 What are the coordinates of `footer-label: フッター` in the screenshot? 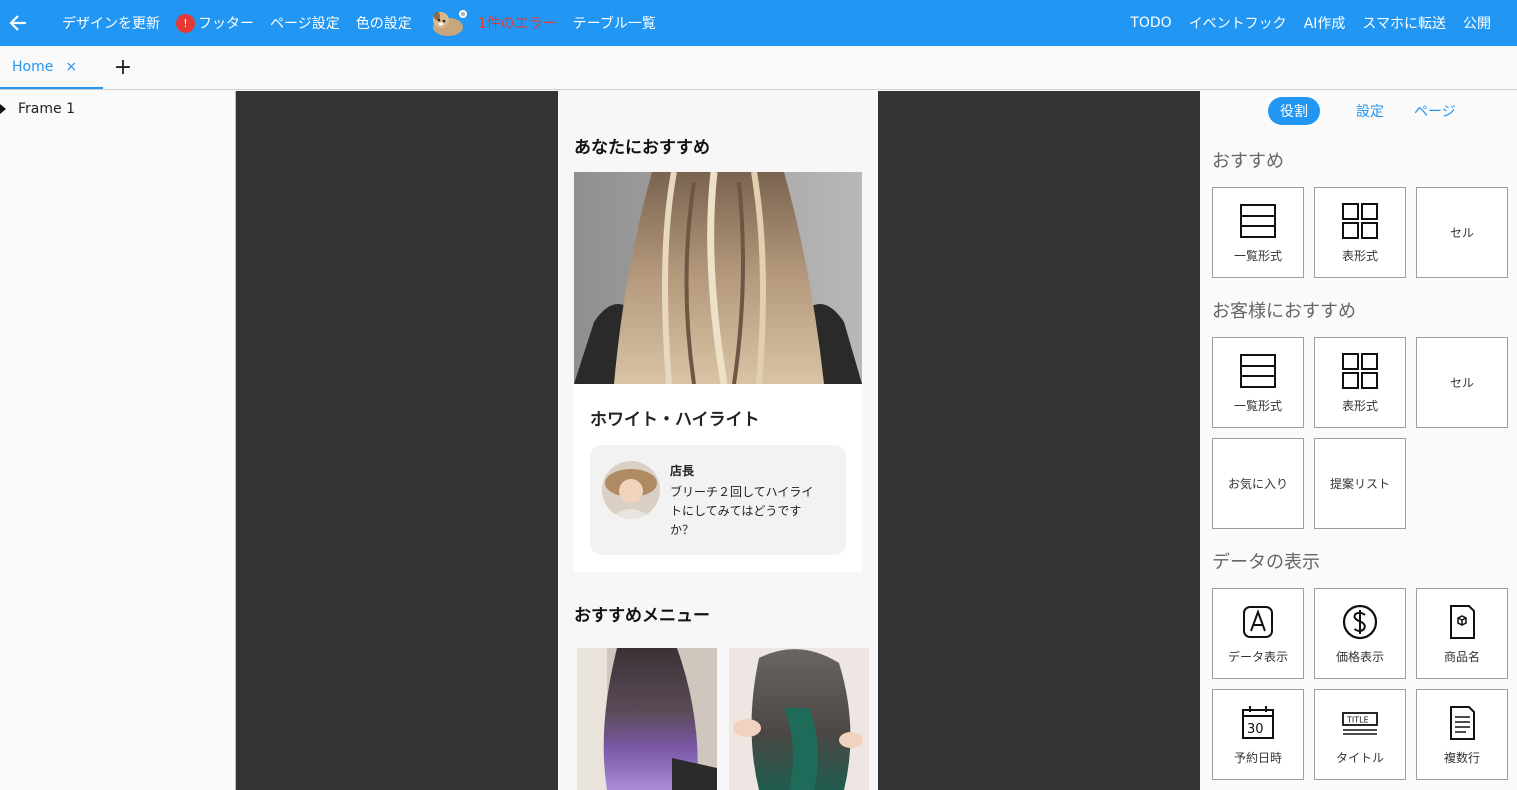 It's located at (226, 24).